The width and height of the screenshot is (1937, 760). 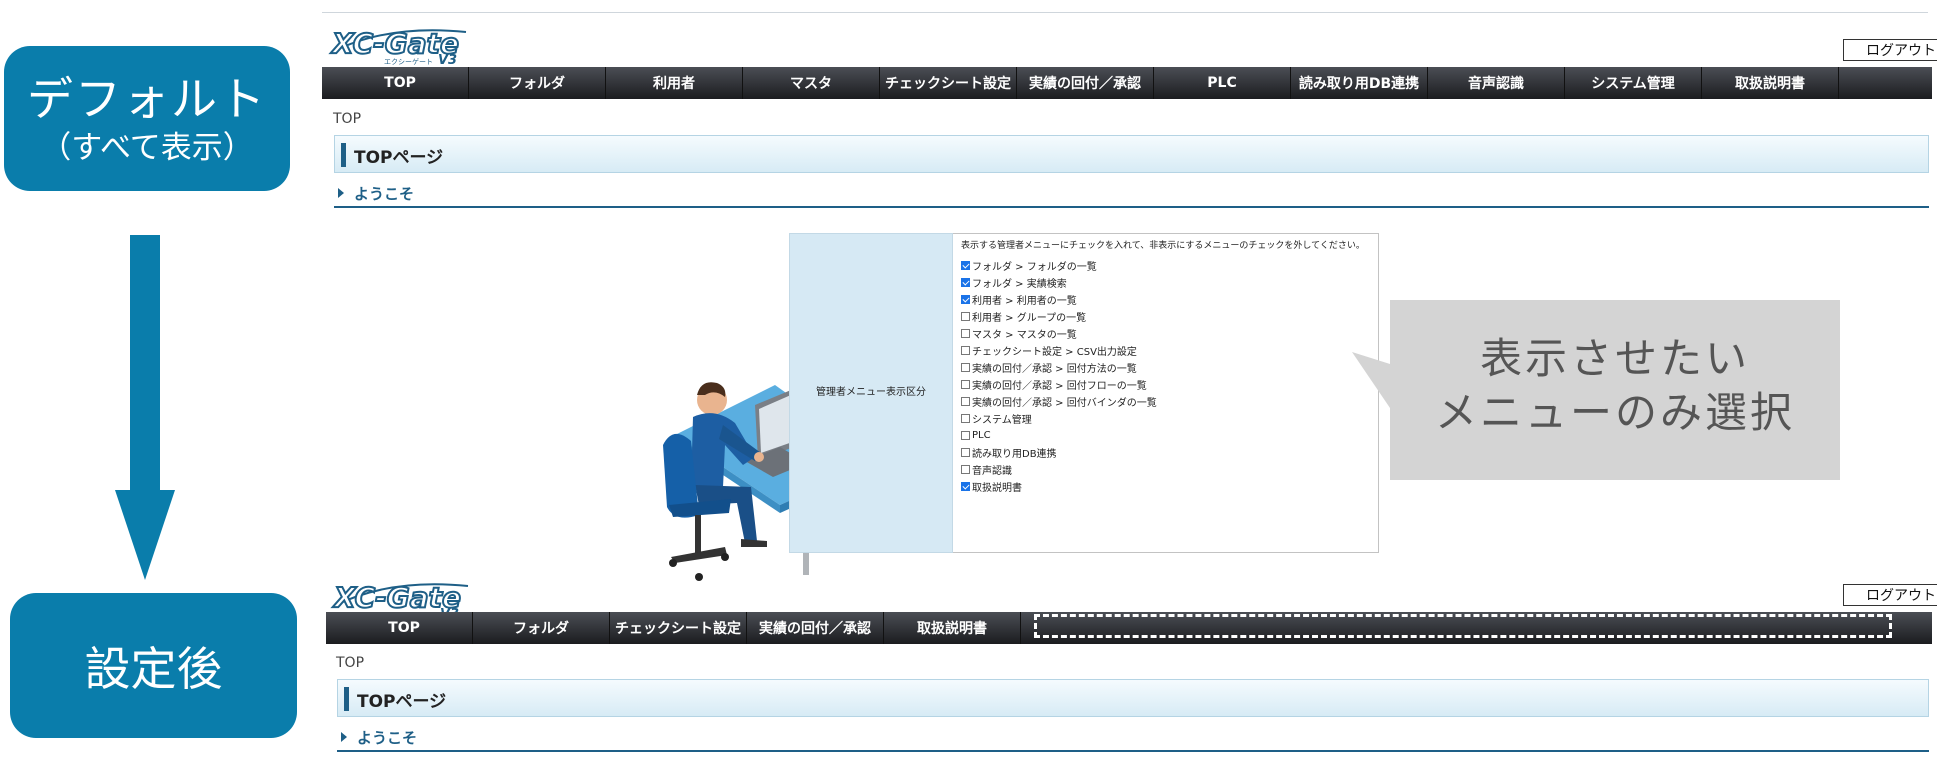 I want to click on menu-option-checkbox: 利用者 > グループの一覧, so click(x=1024, y=316).